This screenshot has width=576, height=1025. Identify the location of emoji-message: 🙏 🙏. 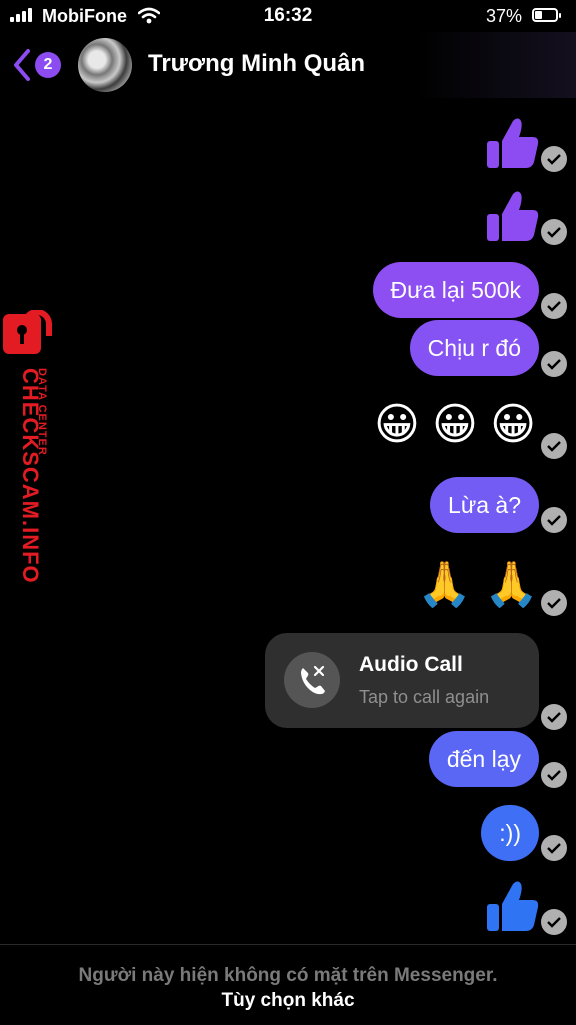
(478, 585).